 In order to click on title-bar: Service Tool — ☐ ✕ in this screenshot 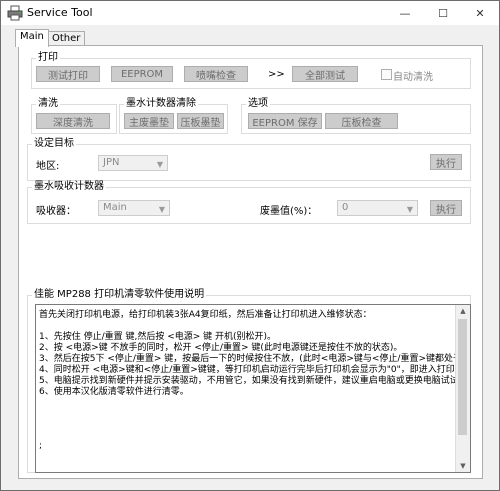, I will do `click(250, 13)`.